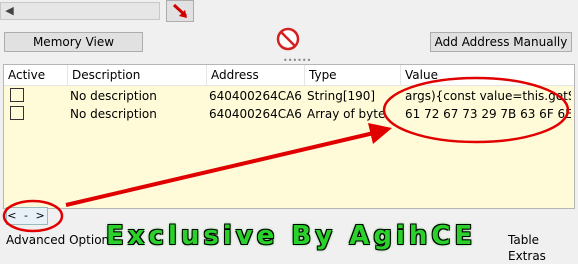  What do you see at coordinates (353, 75) in the screenshot?
I see `column-header-type: Type` at bounding box center [353, 75].